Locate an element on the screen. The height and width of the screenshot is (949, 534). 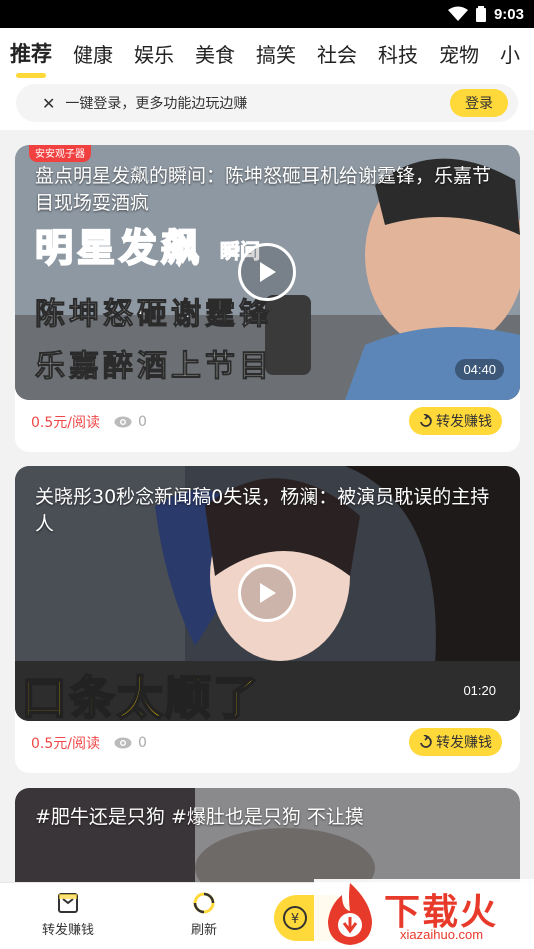
video-card: #肥牛还是只狗 #爆肚也是只狗 不让摸 is located at coordinates (267, 835).